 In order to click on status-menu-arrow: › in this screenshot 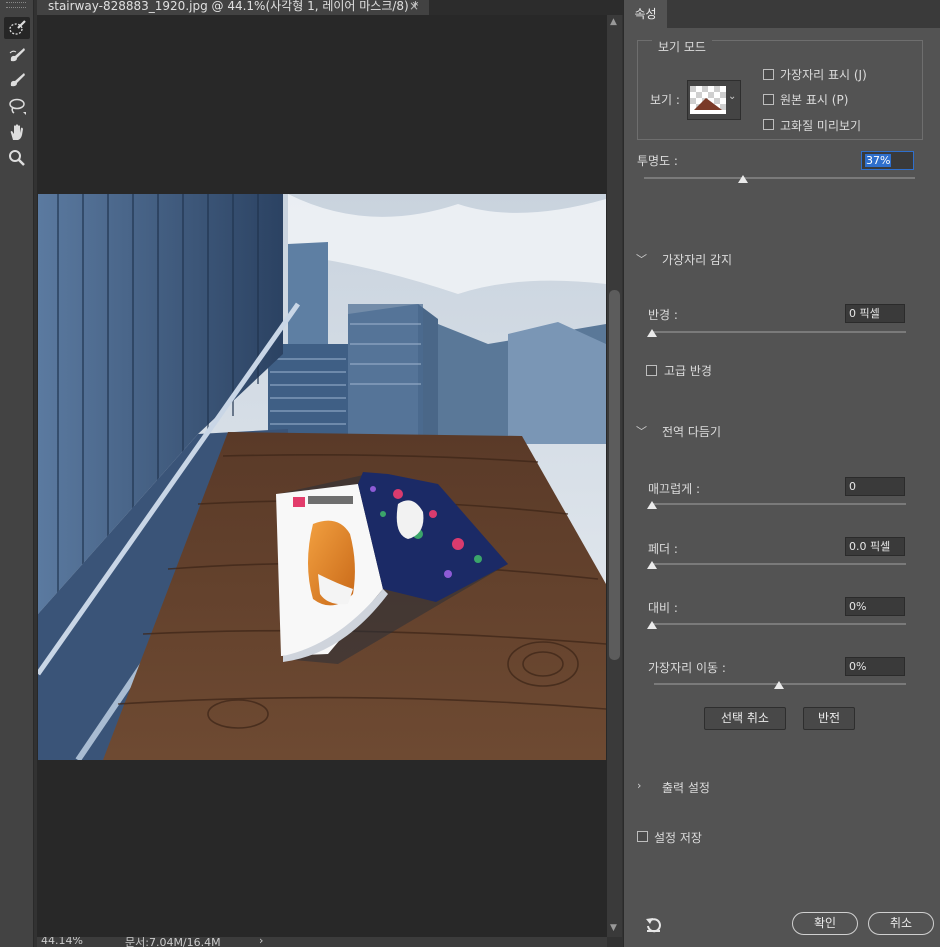, I will do `click(261, 942)`.